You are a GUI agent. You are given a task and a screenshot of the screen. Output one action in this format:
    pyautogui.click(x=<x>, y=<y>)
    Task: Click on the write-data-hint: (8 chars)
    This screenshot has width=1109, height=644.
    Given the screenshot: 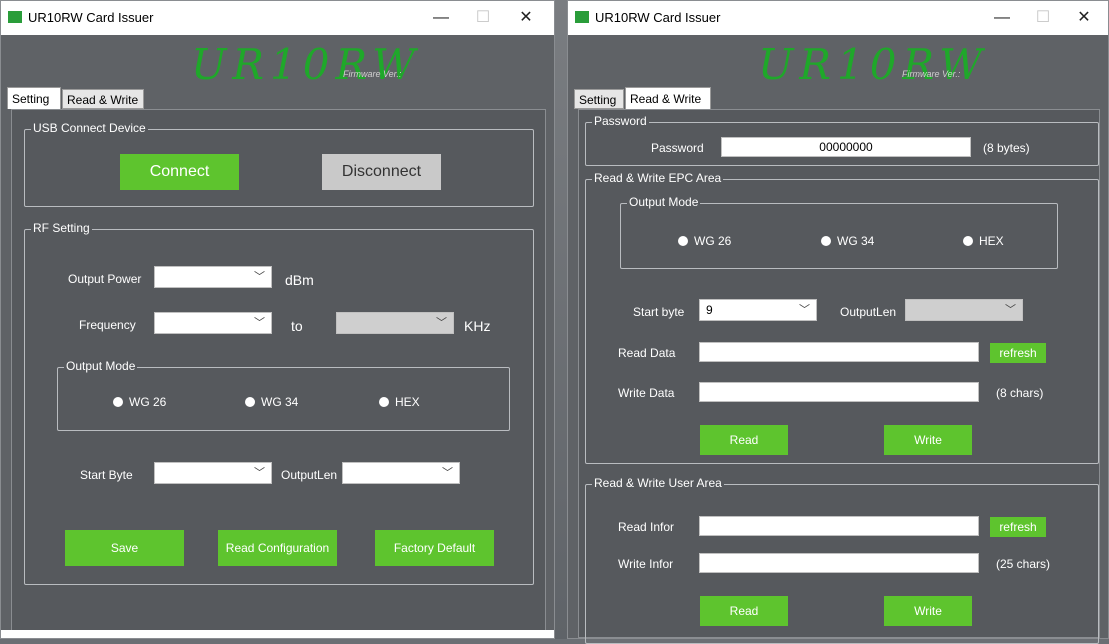 What is the action you would take?
    pyautogui.click(x=1020, y=393)
    